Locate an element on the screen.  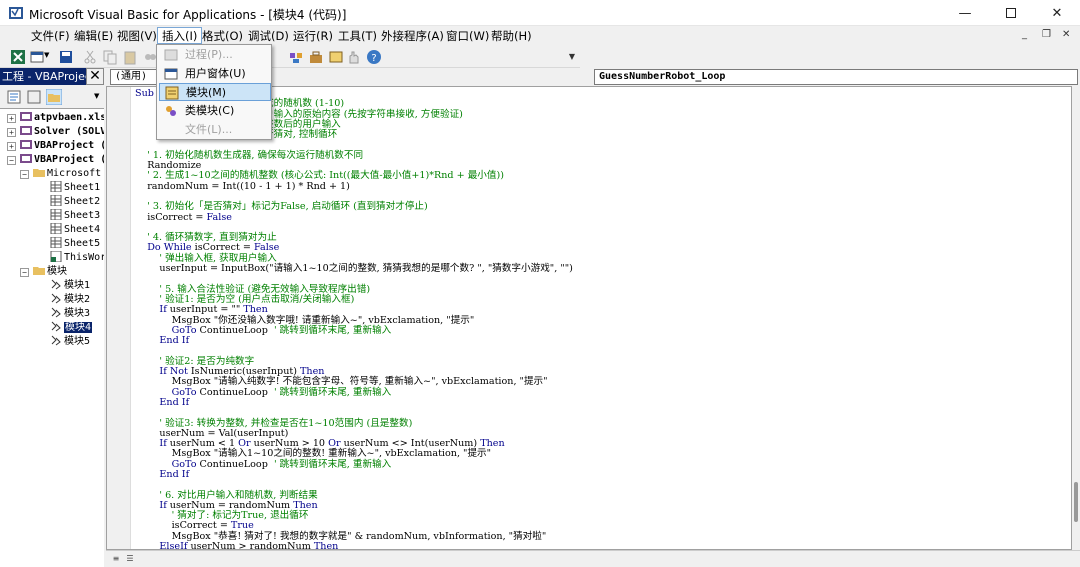
hand-icon is located at coordinates (354, 57).